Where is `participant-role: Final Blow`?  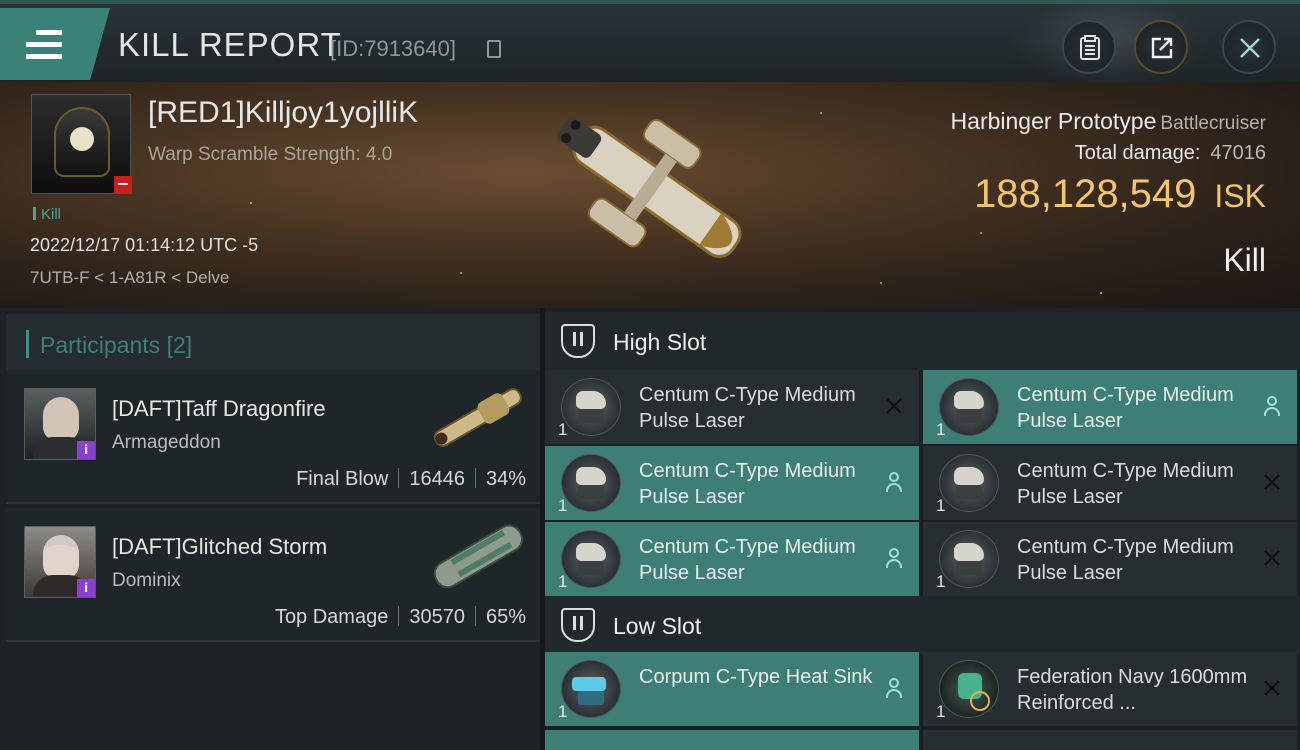
participant-role: Final Blow is located at coordinates (342, 479).